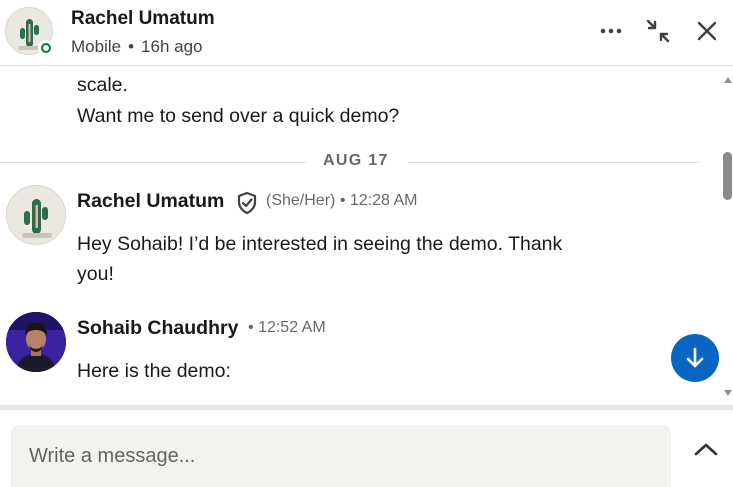 This screenshot has width=733, height=487. I want to click on close-icon, so click(707, 31).